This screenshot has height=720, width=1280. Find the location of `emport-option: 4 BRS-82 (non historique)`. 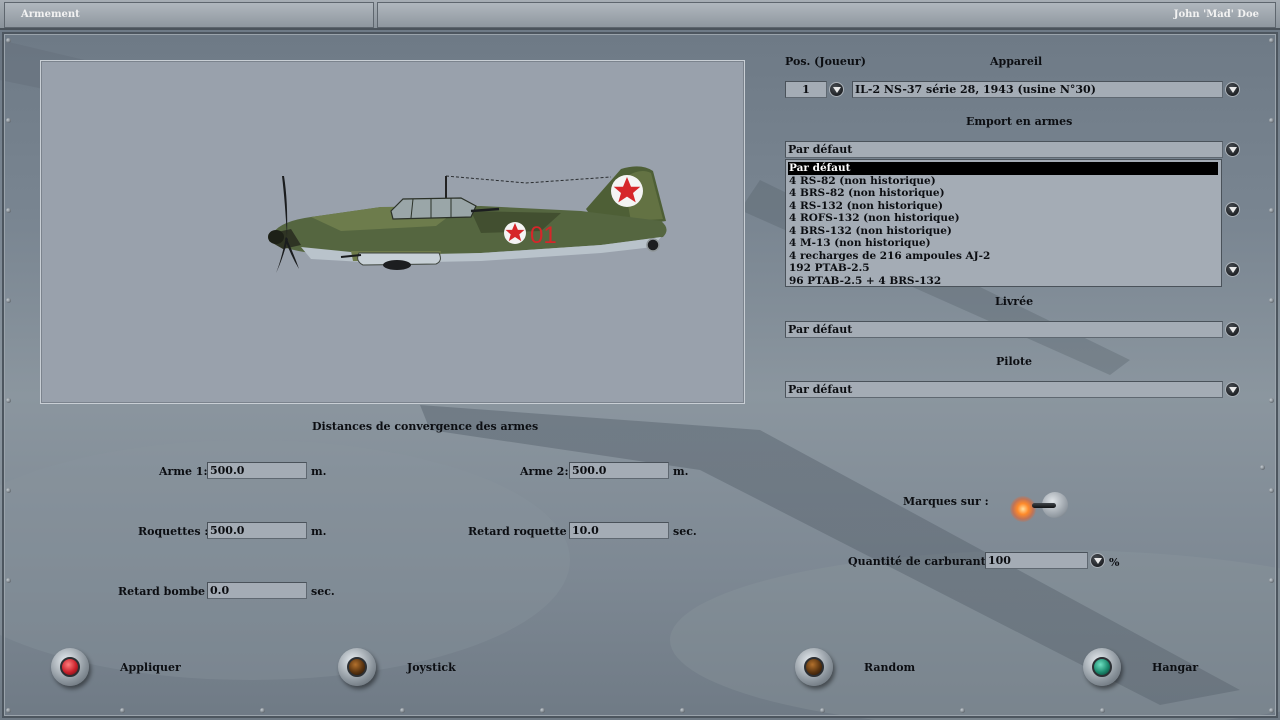

emport-option: 4 BRS-82 (non historique) is located at coordinates (1004, 193).